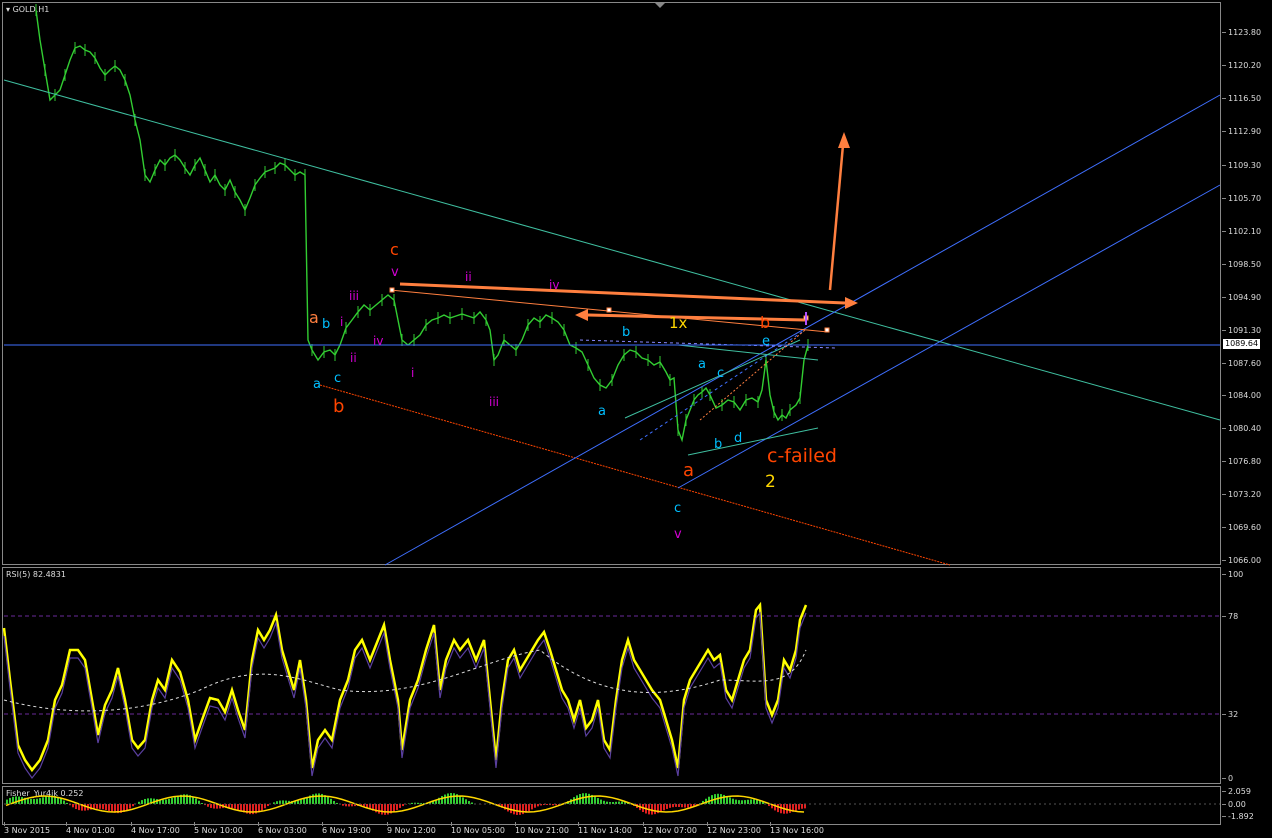  I want to click on time-axis-label: 4 Nov 01:00, so click(90, 830).